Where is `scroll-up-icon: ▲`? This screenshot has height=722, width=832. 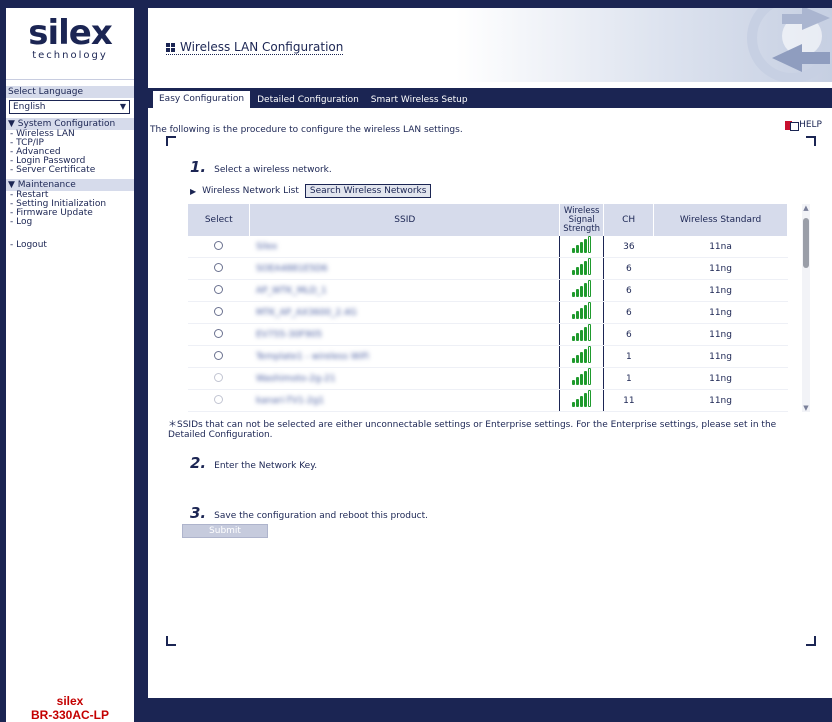
scroll-up-icon: ▲ is located at coordinates (806, 208).